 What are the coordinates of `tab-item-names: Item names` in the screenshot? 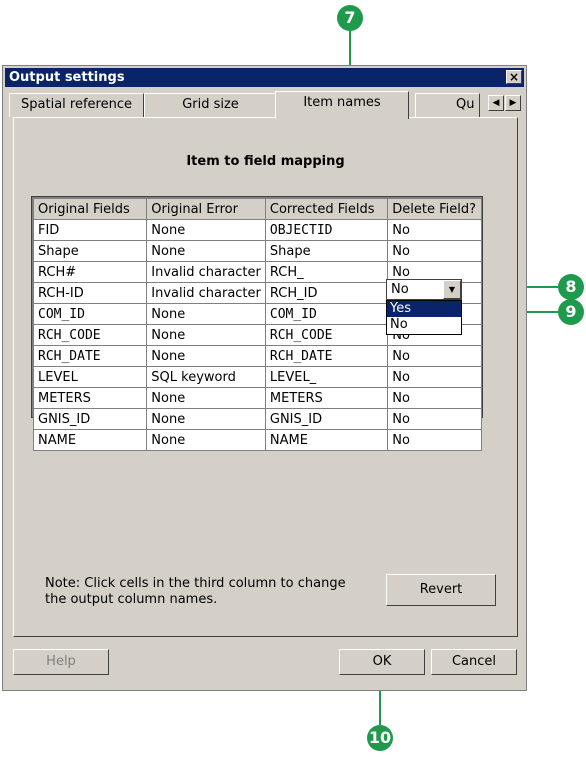 It's located at (342, 105).